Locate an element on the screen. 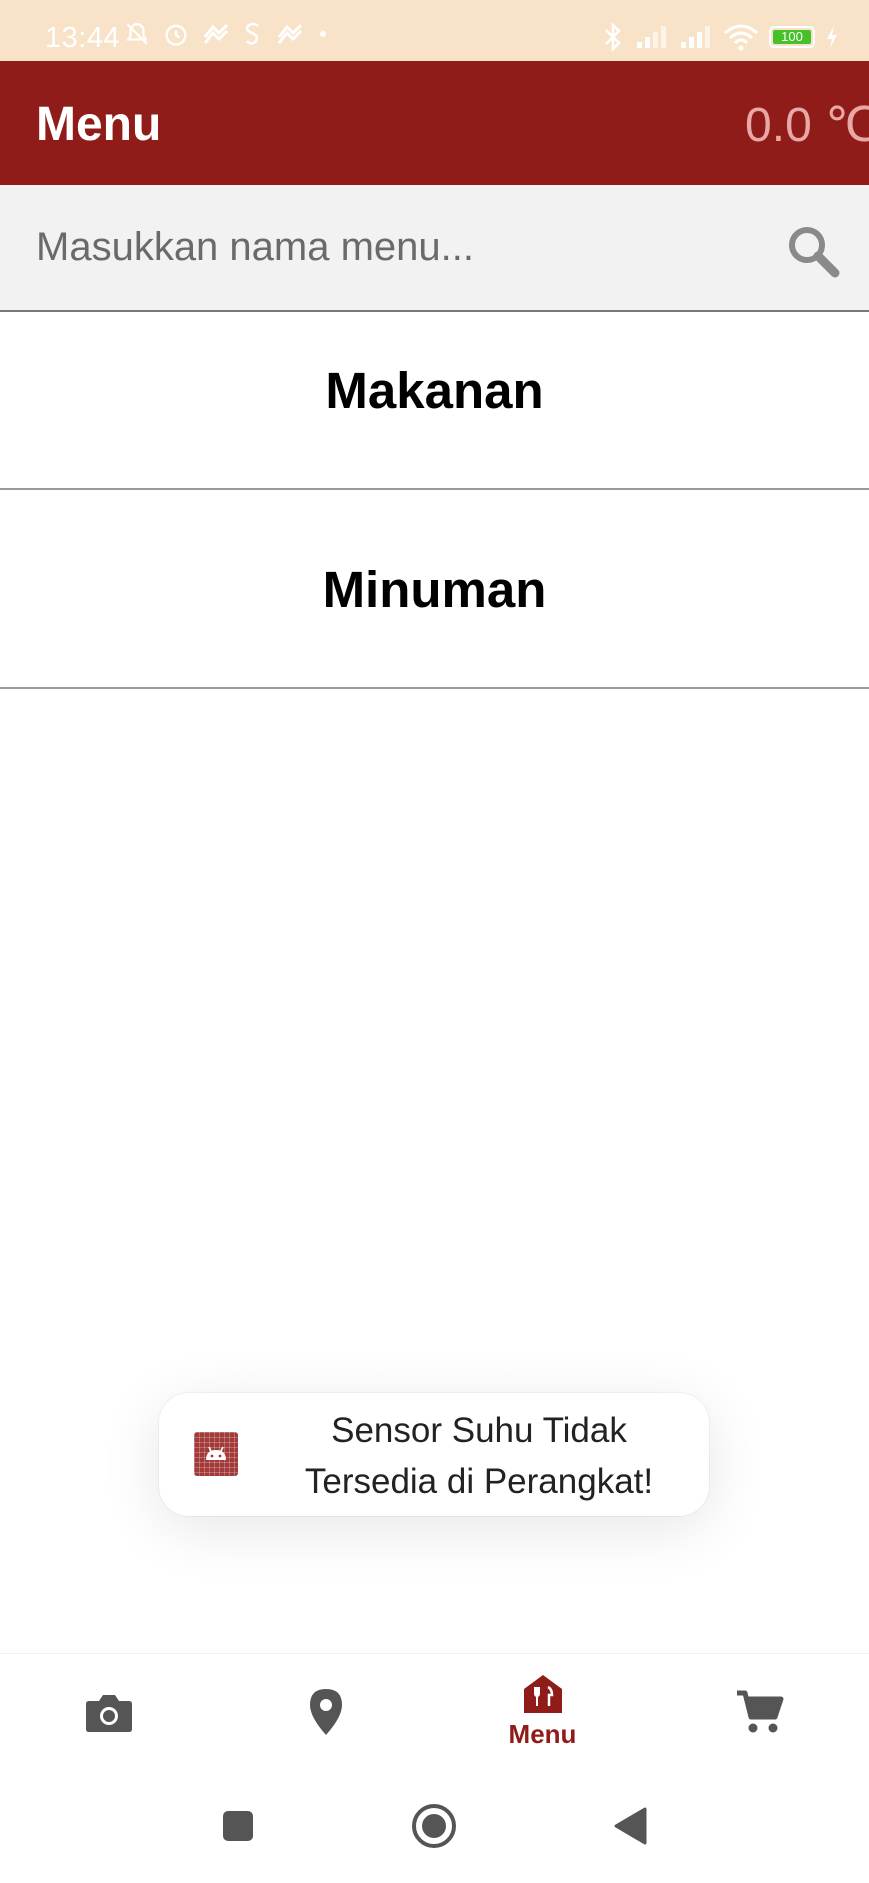  category-label: Minuman is located at coordinates (434, 589).